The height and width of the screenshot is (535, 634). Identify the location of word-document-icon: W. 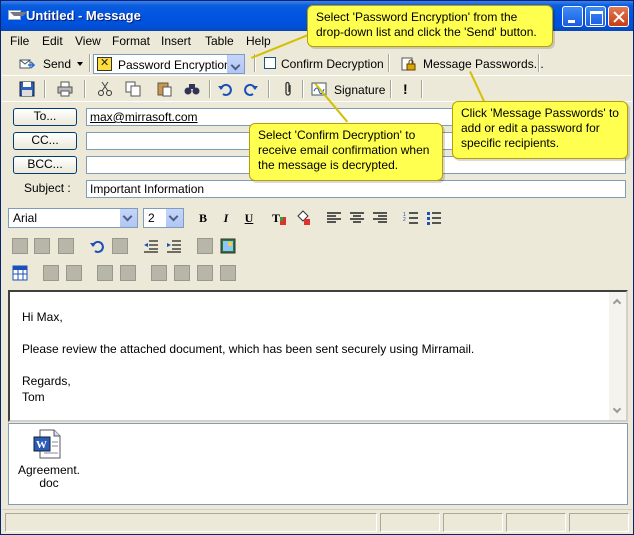
(48, 444).